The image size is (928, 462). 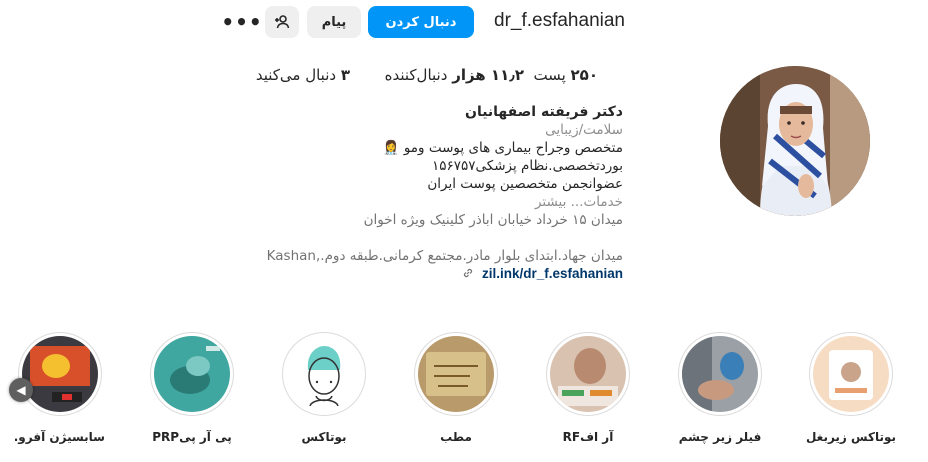 I want to click on highlight-item: فیلر زیر چشم, so click(x=720, y=388).